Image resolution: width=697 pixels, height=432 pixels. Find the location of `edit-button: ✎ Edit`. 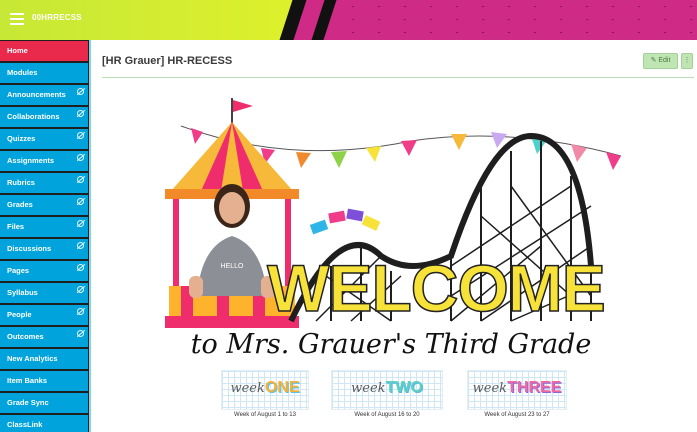

edit-button: ✎ Edit is located at coordinates (660, 61).